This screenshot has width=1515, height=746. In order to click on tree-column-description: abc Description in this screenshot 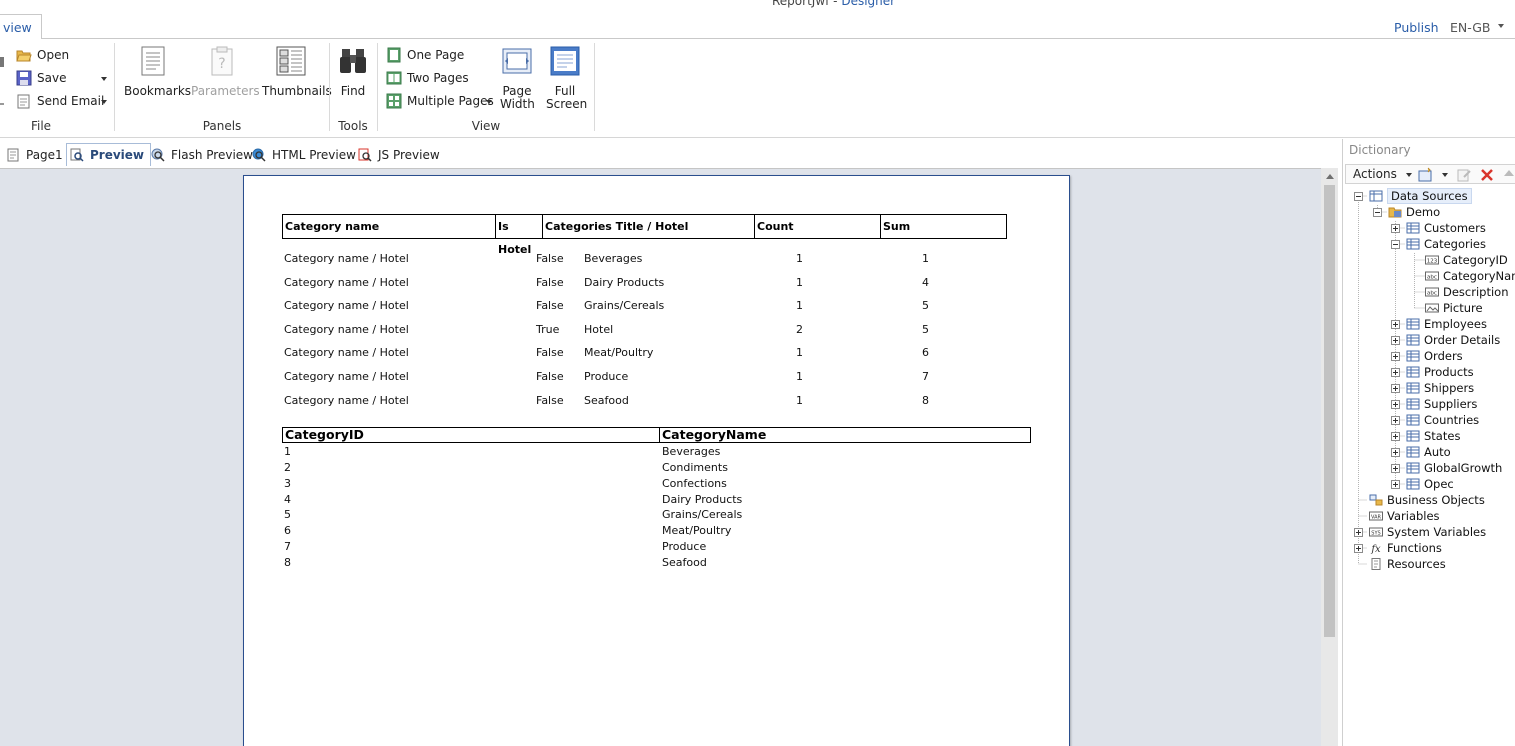, I will do `click(1467, 292)`.